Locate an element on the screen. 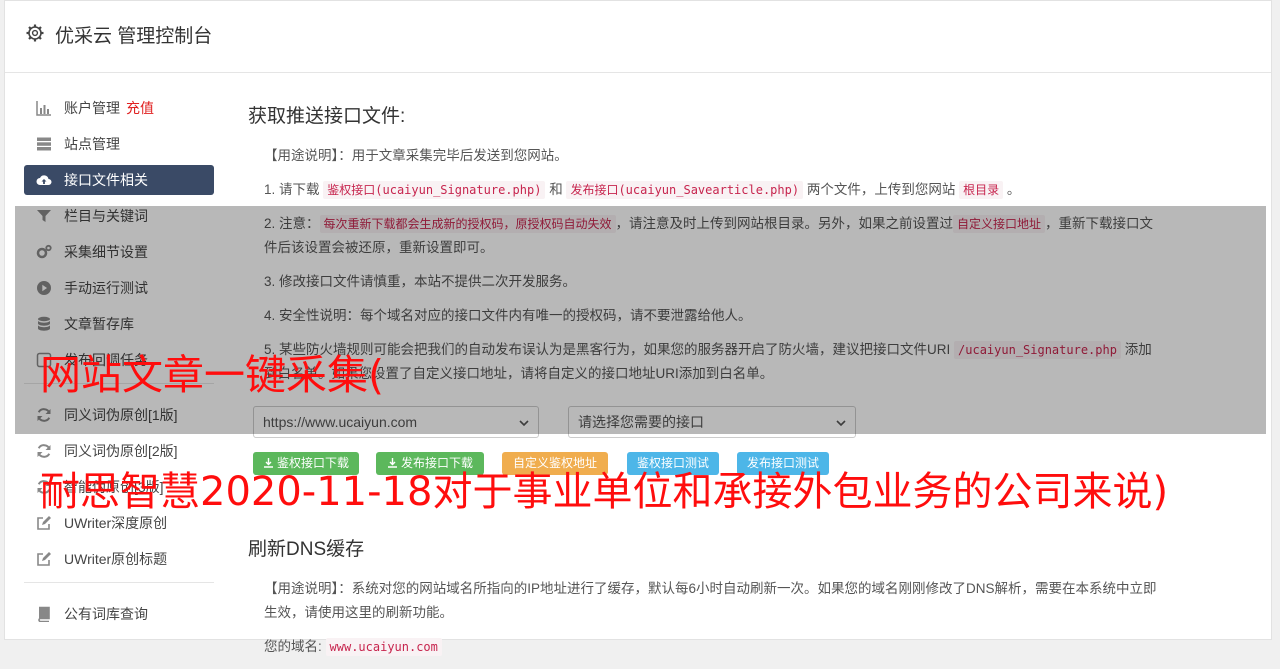  recharge-link: 充值 is located at coordinates (140, 108).